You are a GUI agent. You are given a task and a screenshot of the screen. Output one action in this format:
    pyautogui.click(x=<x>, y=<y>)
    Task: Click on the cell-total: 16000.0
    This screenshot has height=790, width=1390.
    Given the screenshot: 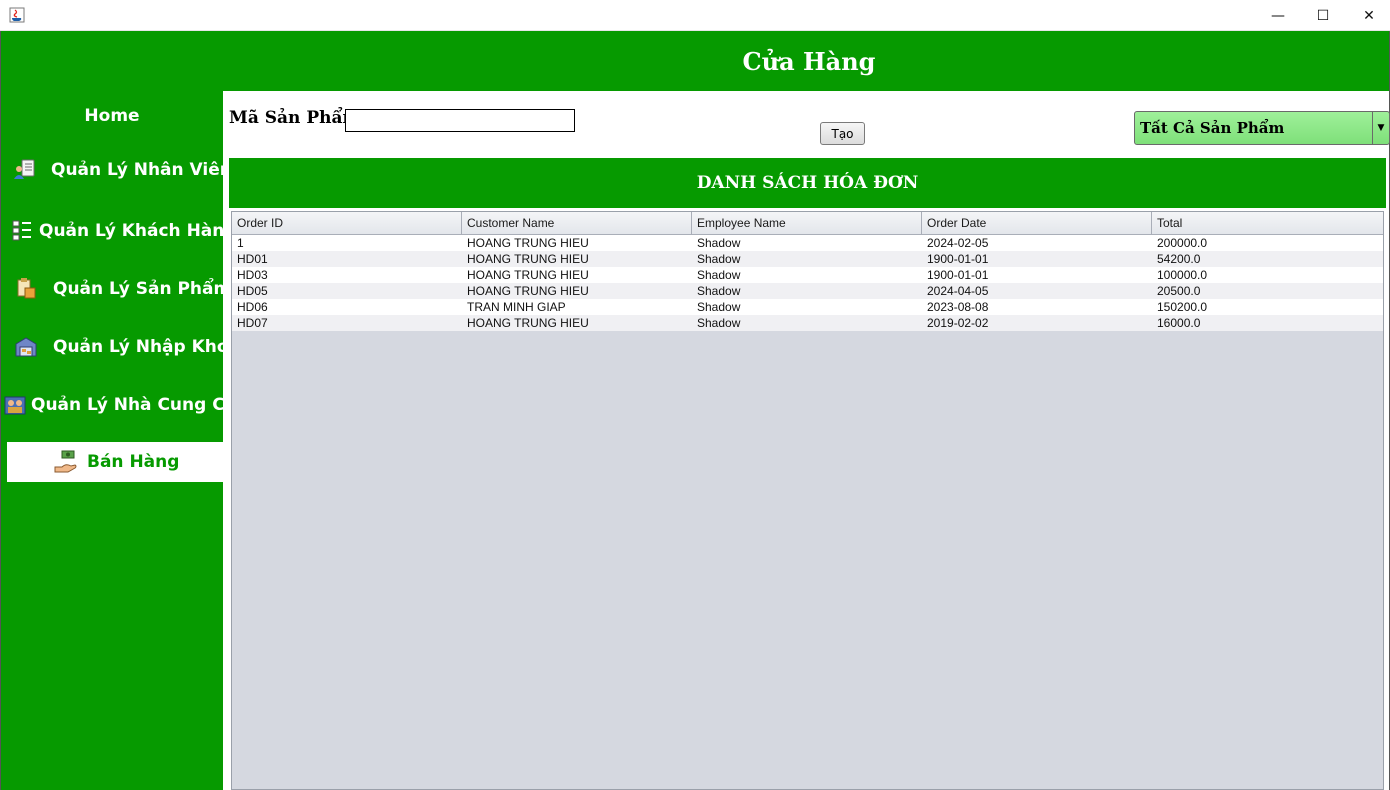 What is the action you would take?
    pyautogui.click(x=1179, y=323)
    